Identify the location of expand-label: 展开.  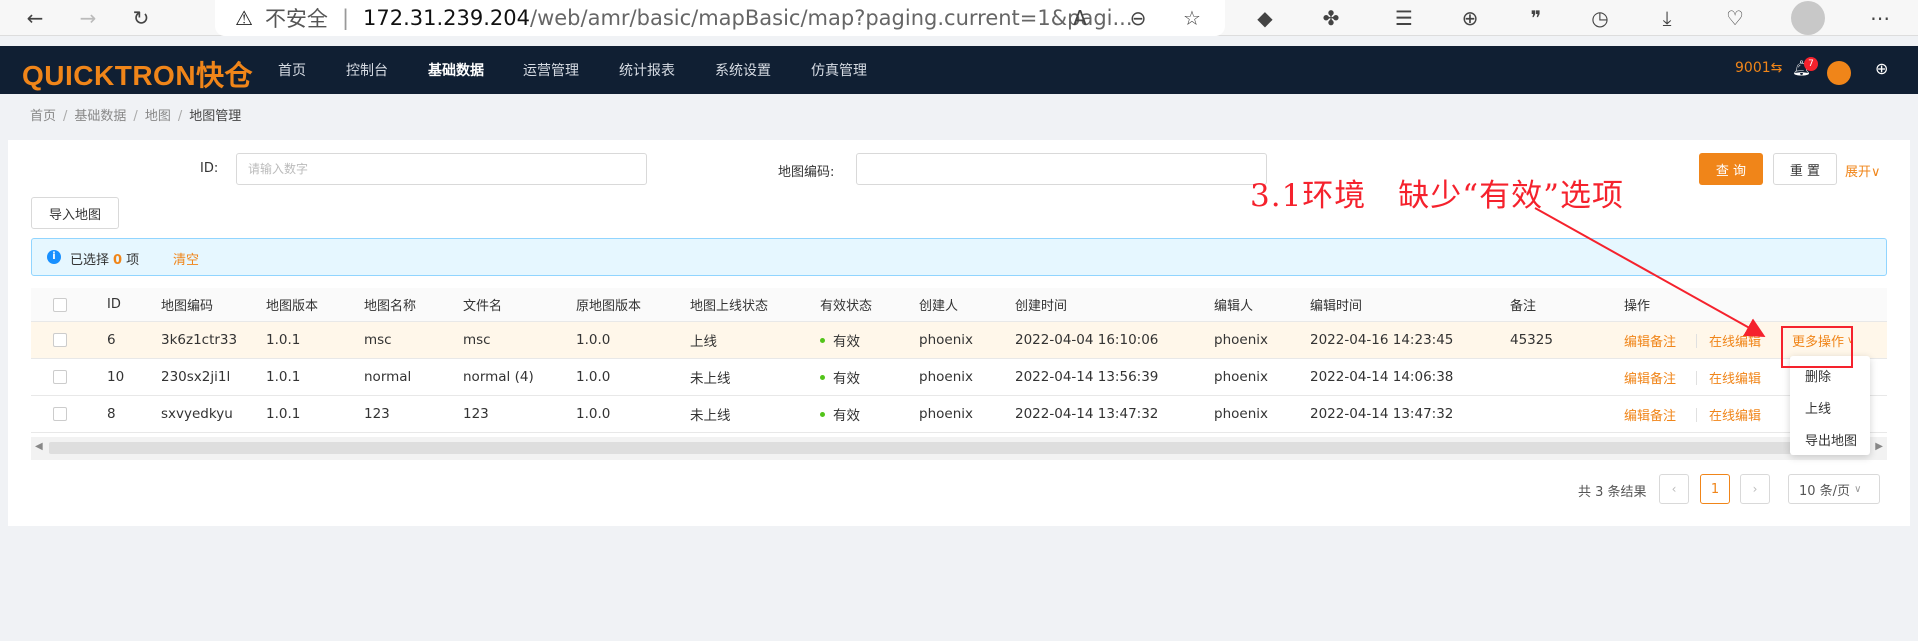
(1858, 172).